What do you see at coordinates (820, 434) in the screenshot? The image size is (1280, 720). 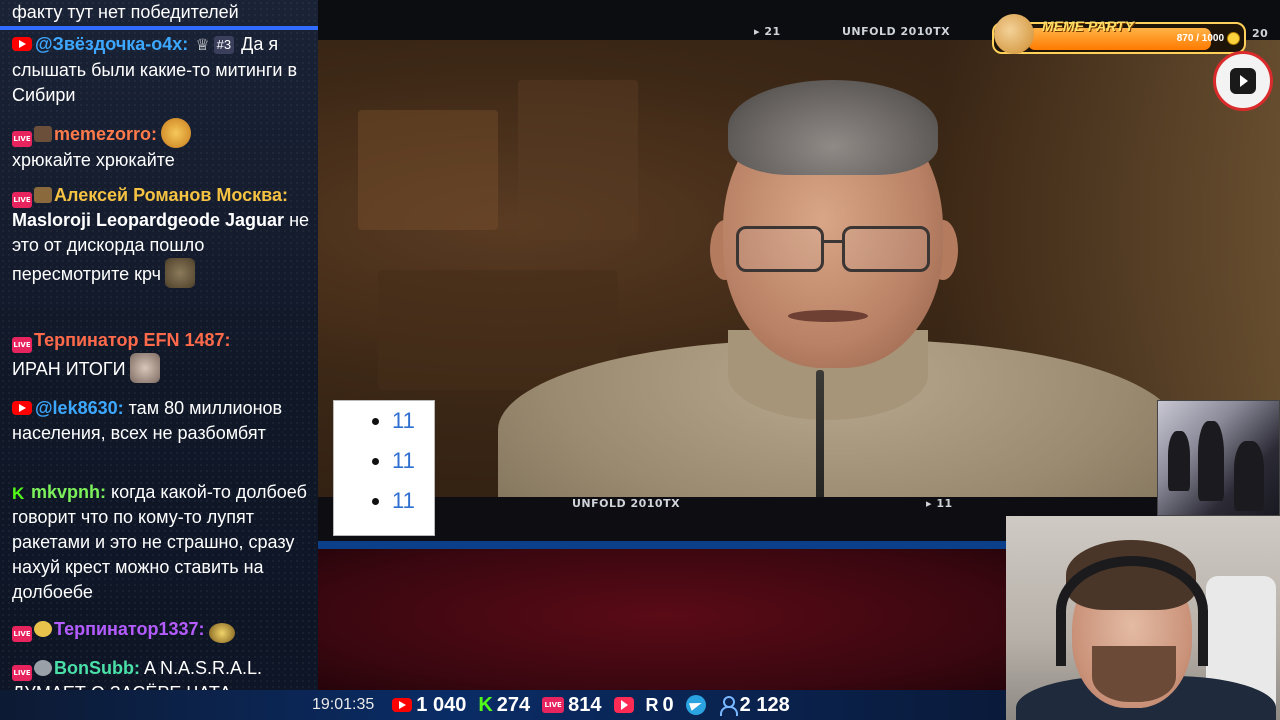 I see `speaker-zipper` at bounding box center [820, 434].